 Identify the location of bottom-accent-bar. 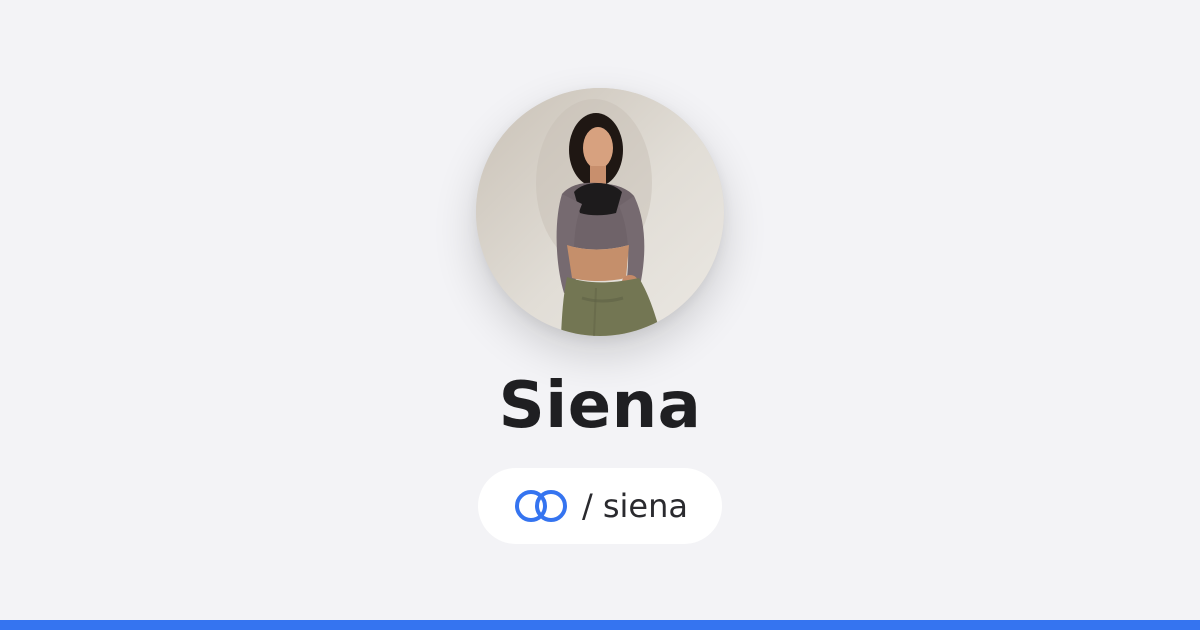
(600, 625).